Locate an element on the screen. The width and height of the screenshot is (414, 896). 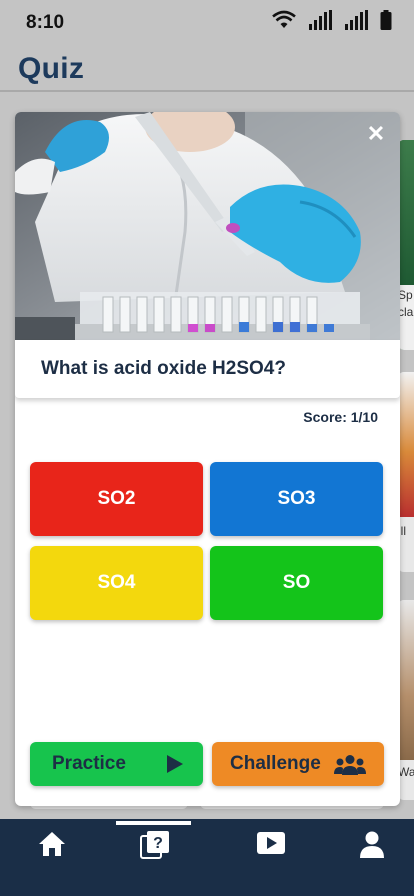
background-card-3: Wa is located at coordinates (406, 700).